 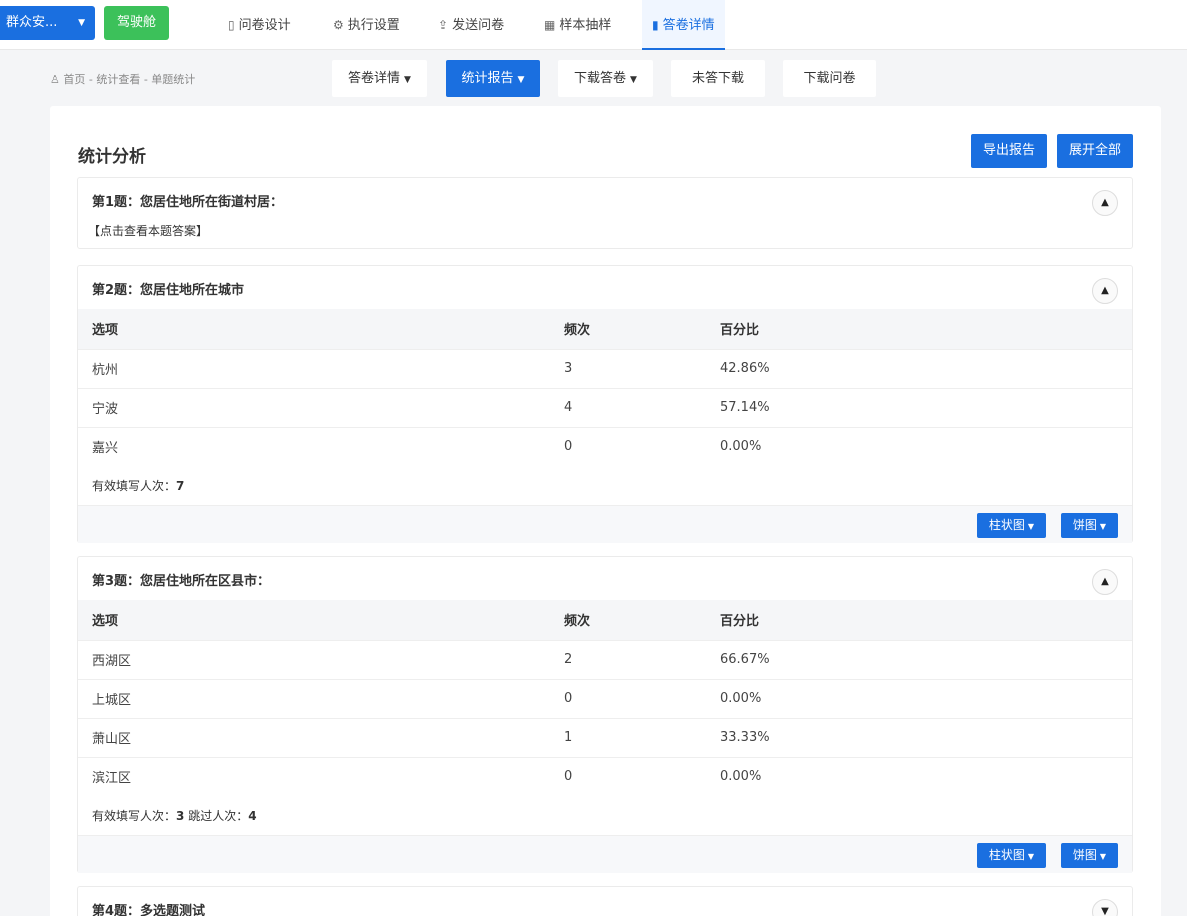 I want to click on percent-cell: 33.33%, so click(x=926, y=737).